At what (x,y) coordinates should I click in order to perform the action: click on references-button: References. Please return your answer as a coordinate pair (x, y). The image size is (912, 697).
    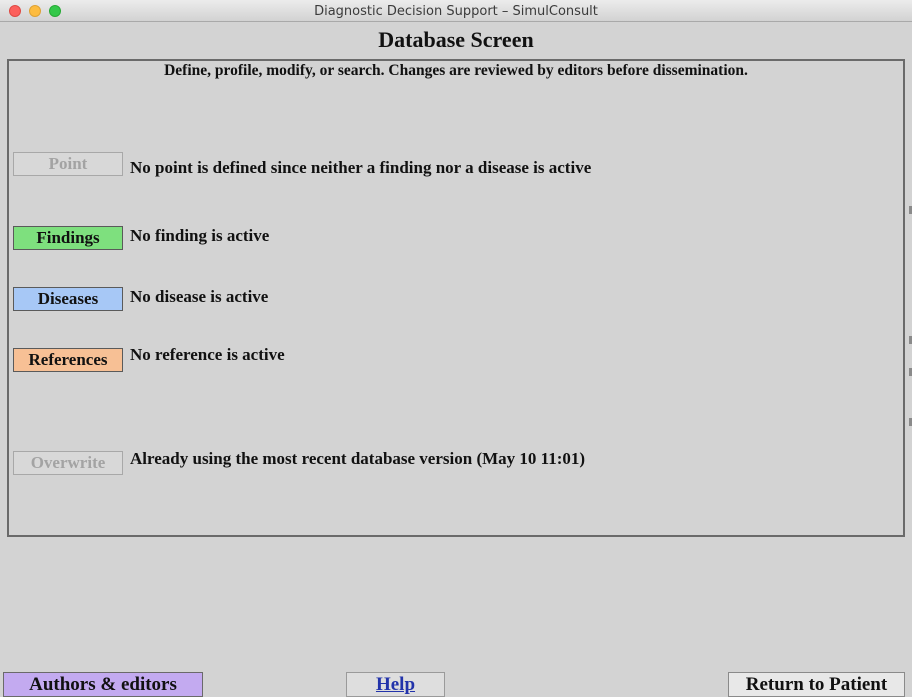
    Looking at the image, I should click on (68, 360).